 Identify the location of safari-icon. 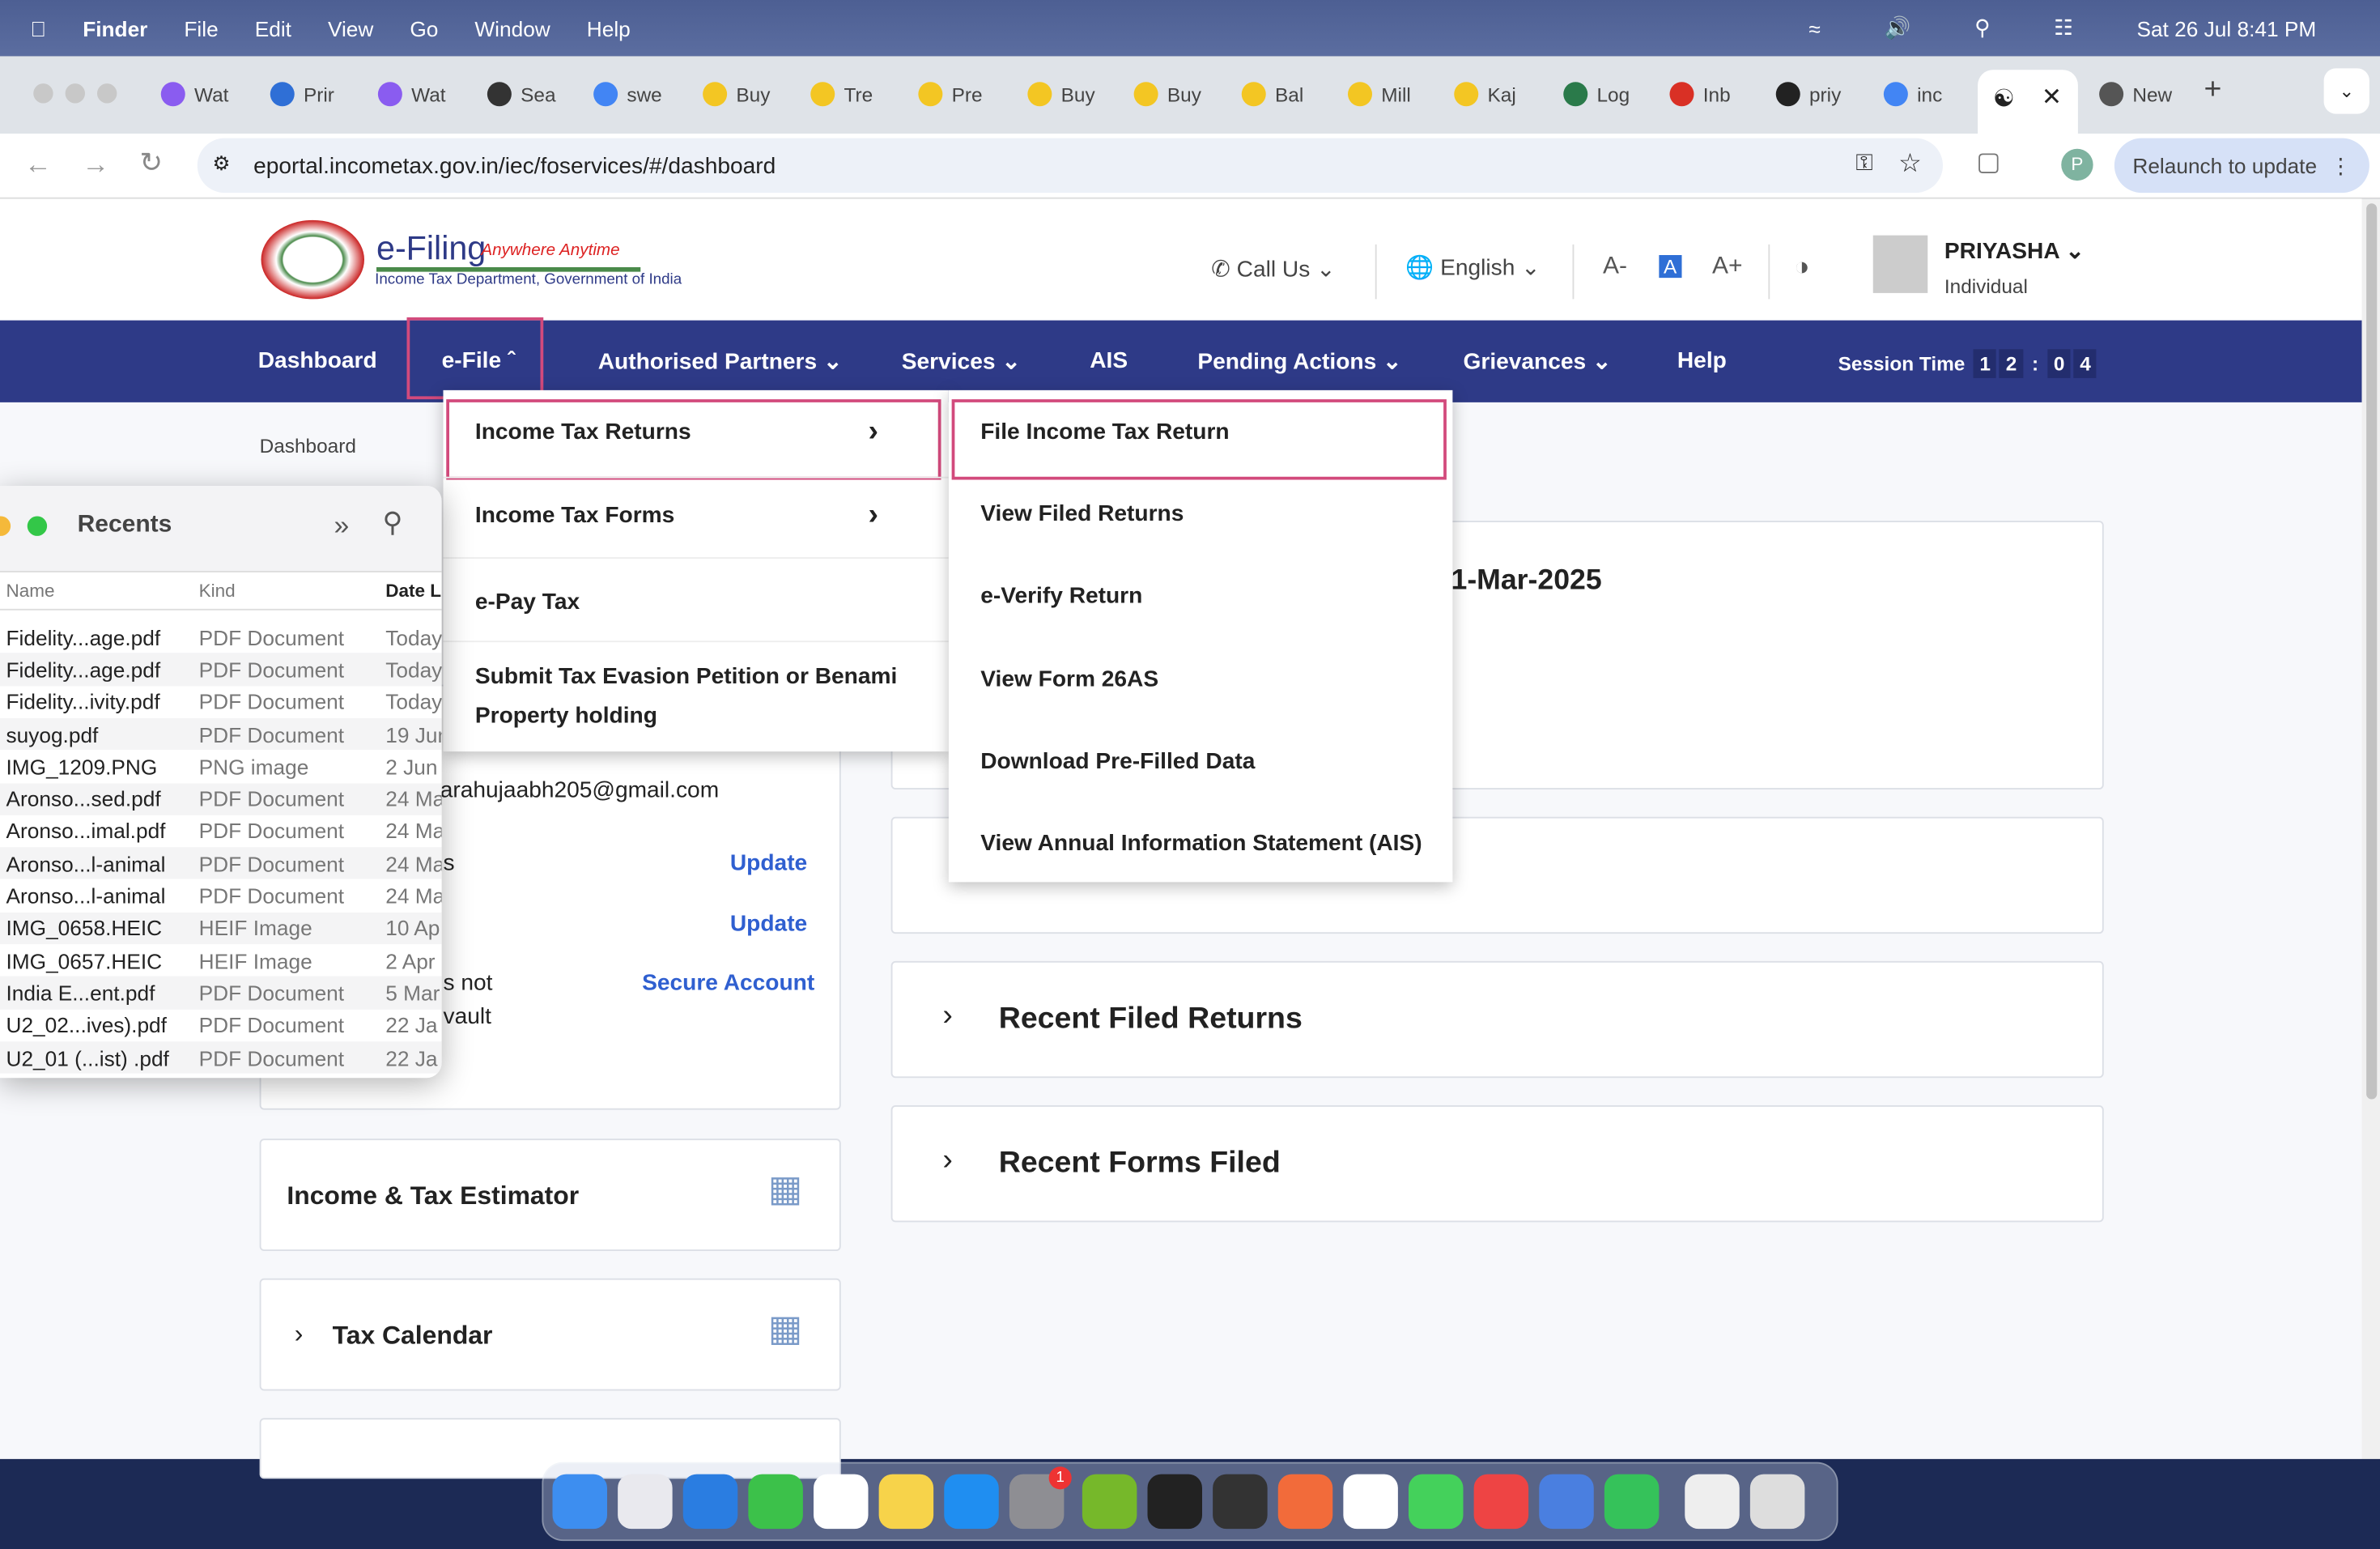
(711, 1502).